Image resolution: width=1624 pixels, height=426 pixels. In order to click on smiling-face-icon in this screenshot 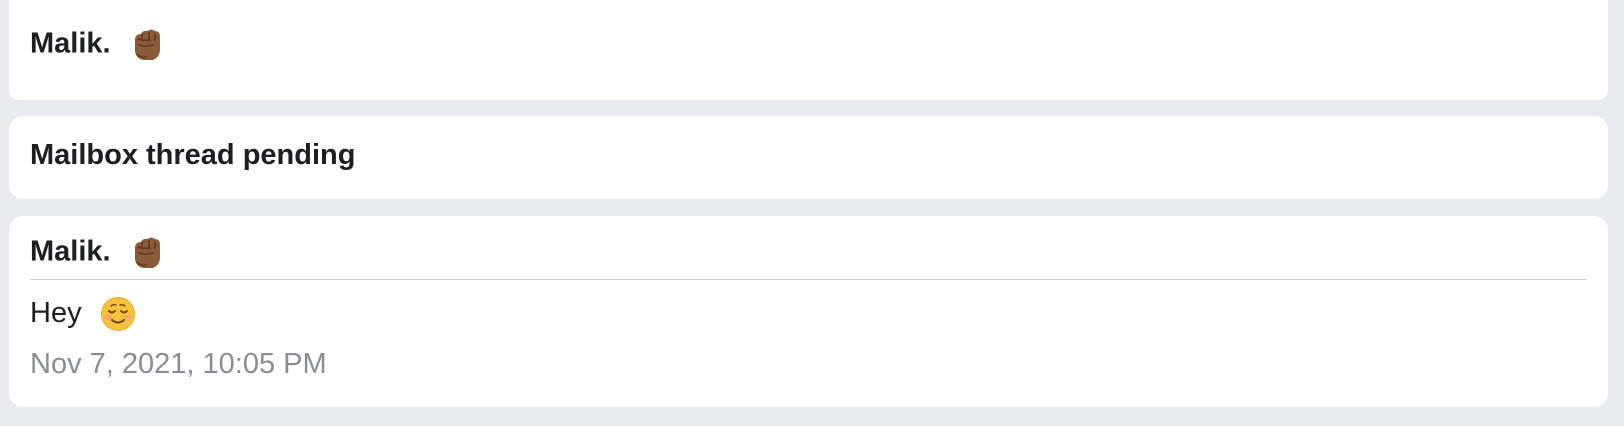, I will do `click(118, 314)`.